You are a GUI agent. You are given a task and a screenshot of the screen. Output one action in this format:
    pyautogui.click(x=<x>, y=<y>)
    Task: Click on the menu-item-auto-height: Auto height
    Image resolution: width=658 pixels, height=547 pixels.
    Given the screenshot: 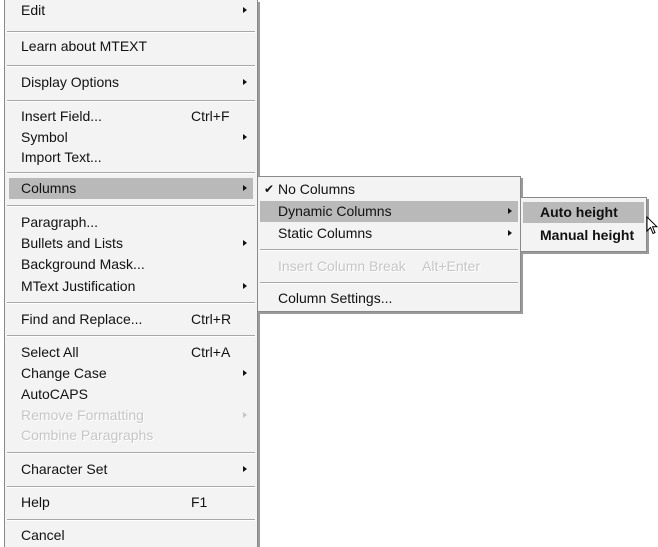 What is the action you would take?
    pyautogui.click(x=583, y=212)
    